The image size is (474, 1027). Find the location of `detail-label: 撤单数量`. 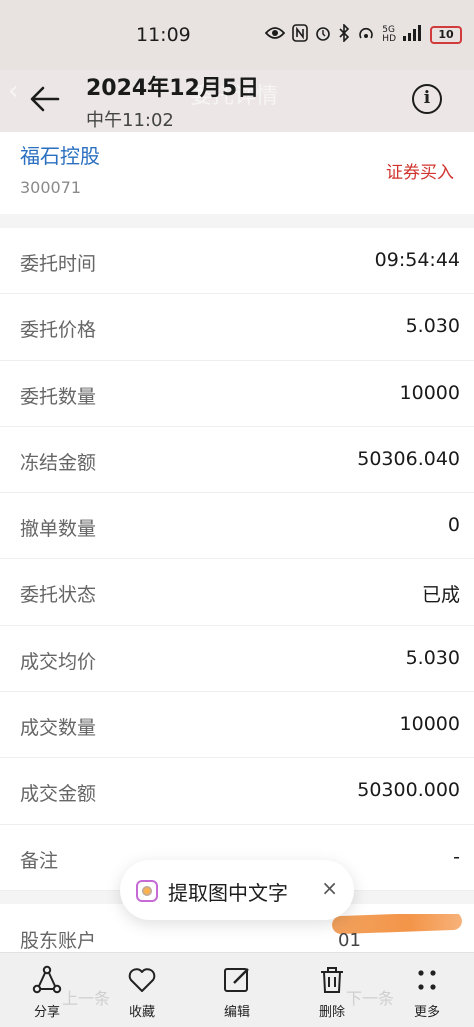

detail-label: 撤单数量 is located at coordinates (58, 529).